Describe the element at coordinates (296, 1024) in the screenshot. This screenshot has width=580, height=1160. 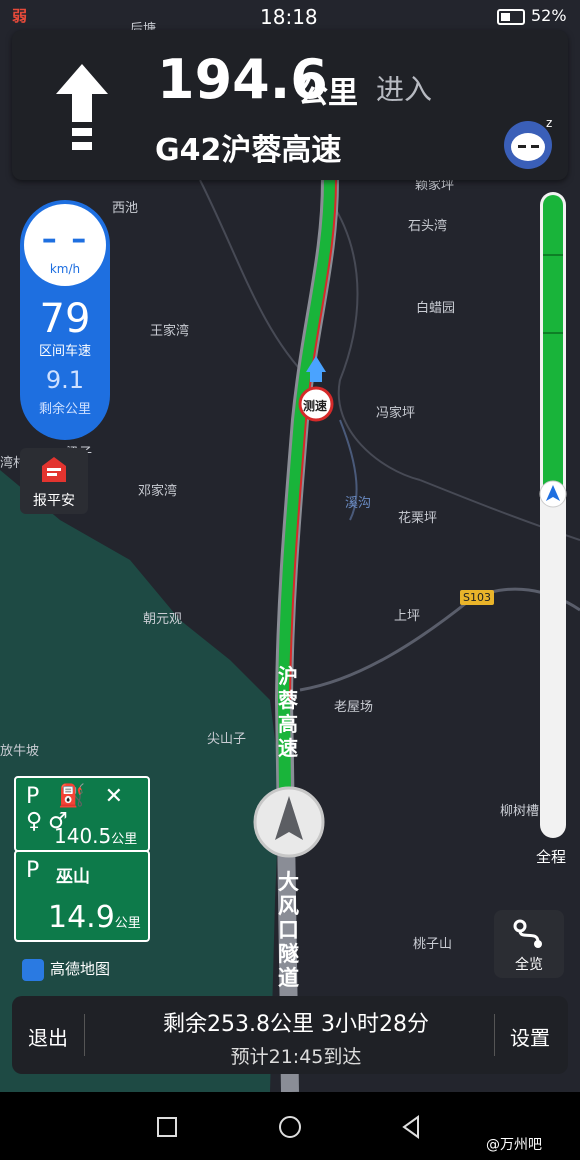
I see `trip-remaining: 剩余253.8公里 3小时28分` at that location.